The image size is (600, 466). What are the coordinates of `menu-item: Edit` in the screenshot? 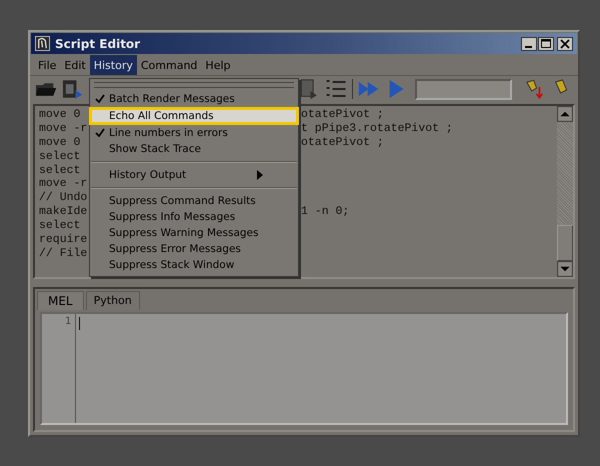 It's located at (75, 65).